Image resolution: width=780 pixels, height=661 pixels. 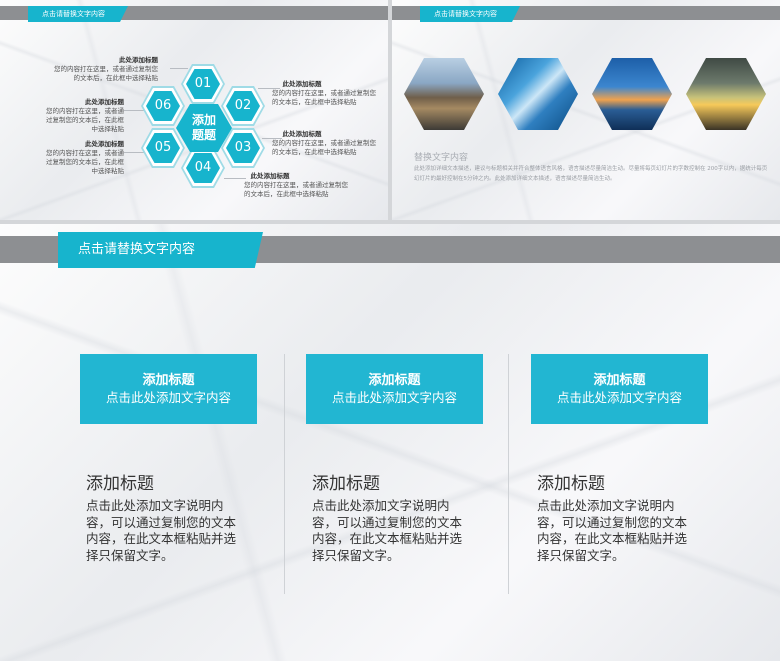 I want to click on center-line2: 题题, so click(x=203, y=135).